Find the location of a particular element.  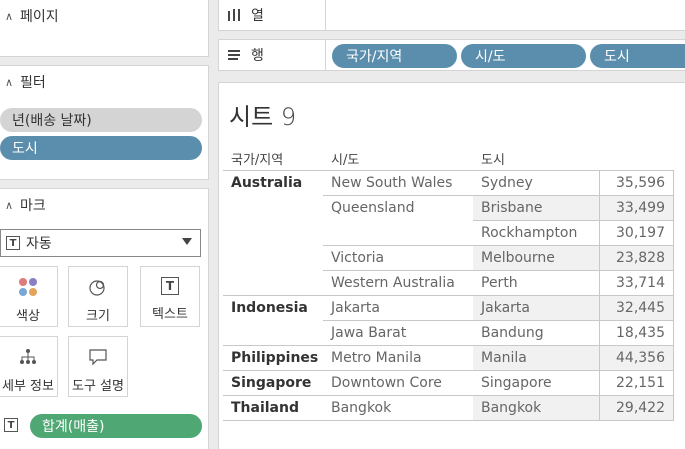

cell-sales-value: 23,828 is located at coordinates (636, 257).